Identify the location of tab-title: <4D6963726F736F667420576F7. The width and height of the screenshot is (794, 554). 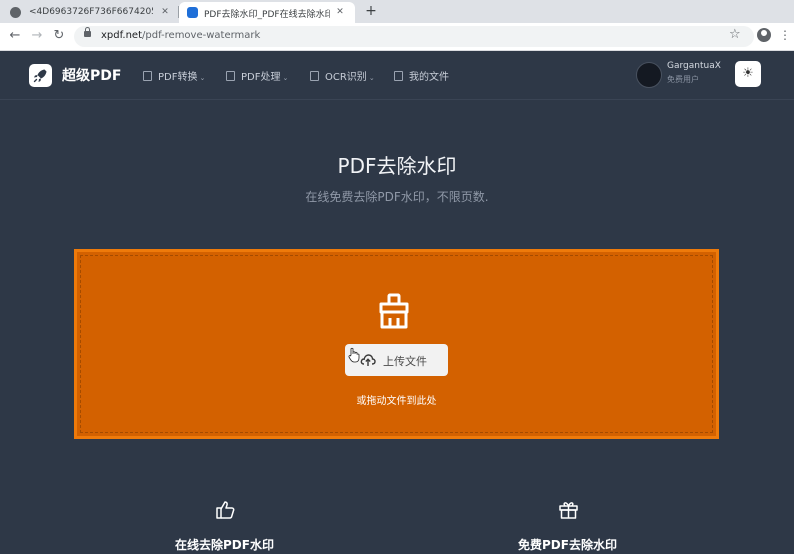
(91, 12).